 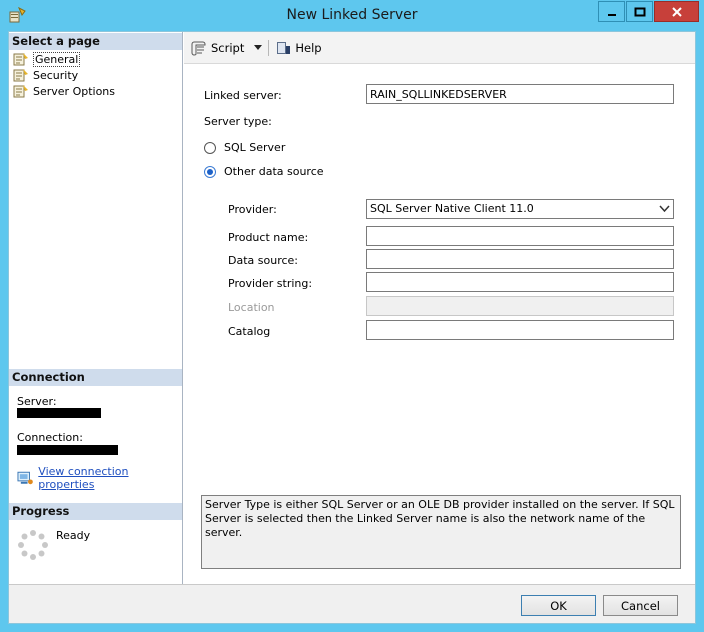 I want to click on product-name-label: Product name:, so click(x=268, y=237).